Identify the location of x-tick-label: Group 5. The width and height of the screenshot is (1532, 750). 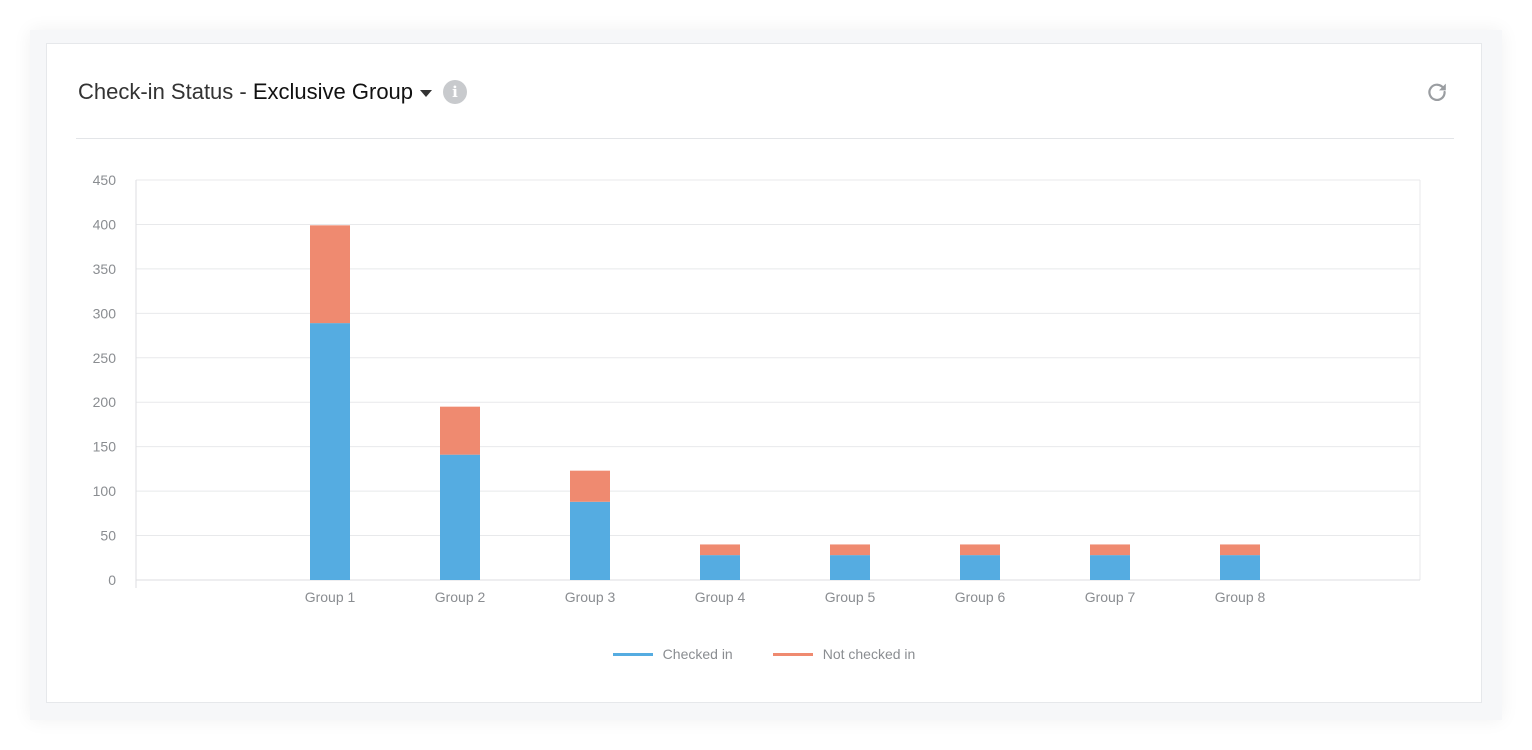
(850, 597).